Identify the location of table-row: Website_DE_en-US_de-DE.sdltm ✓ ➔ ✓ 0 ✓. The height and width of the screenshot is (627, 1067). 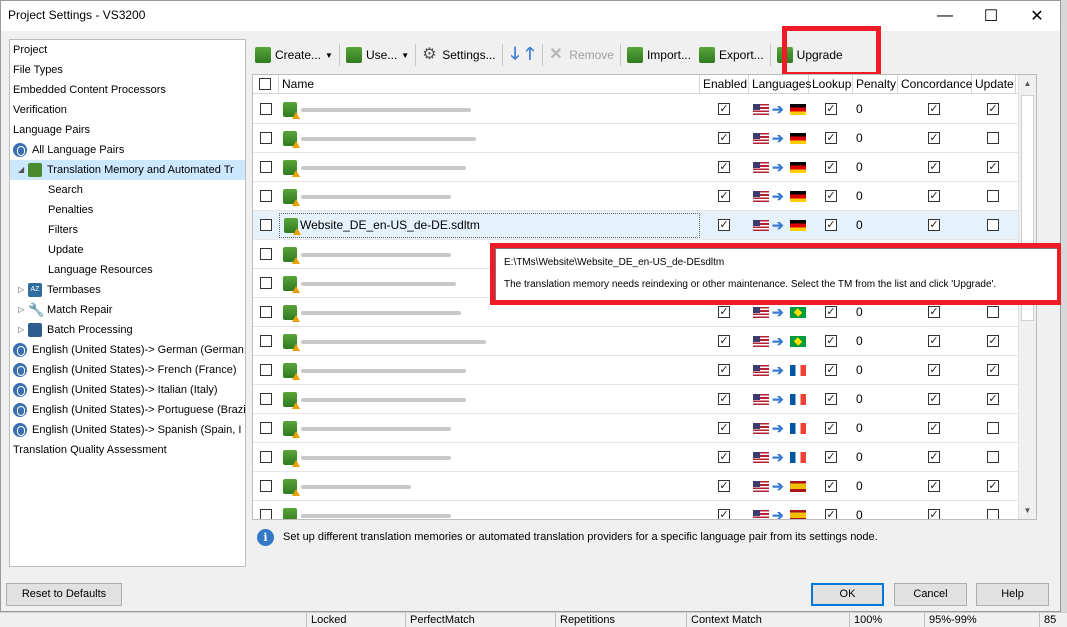
(636, 225).